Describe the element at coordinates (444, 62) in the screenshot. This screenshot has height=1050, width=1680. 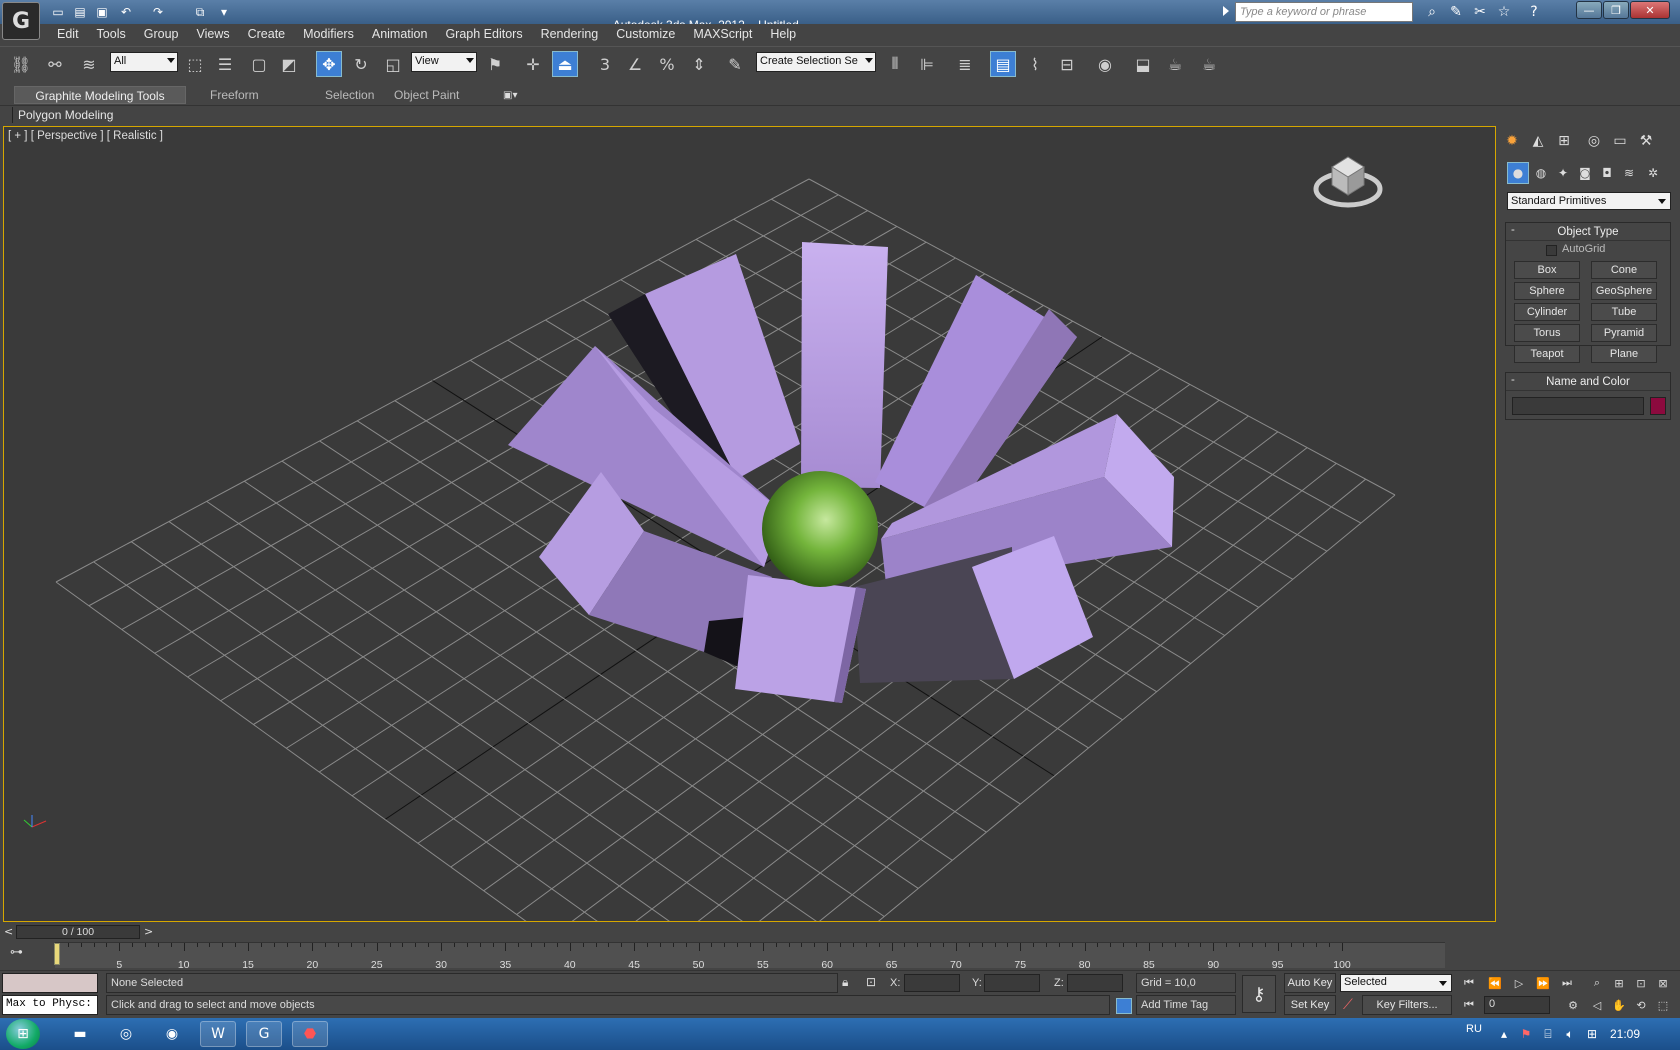
I see `reference-coord-select: View` at that location.